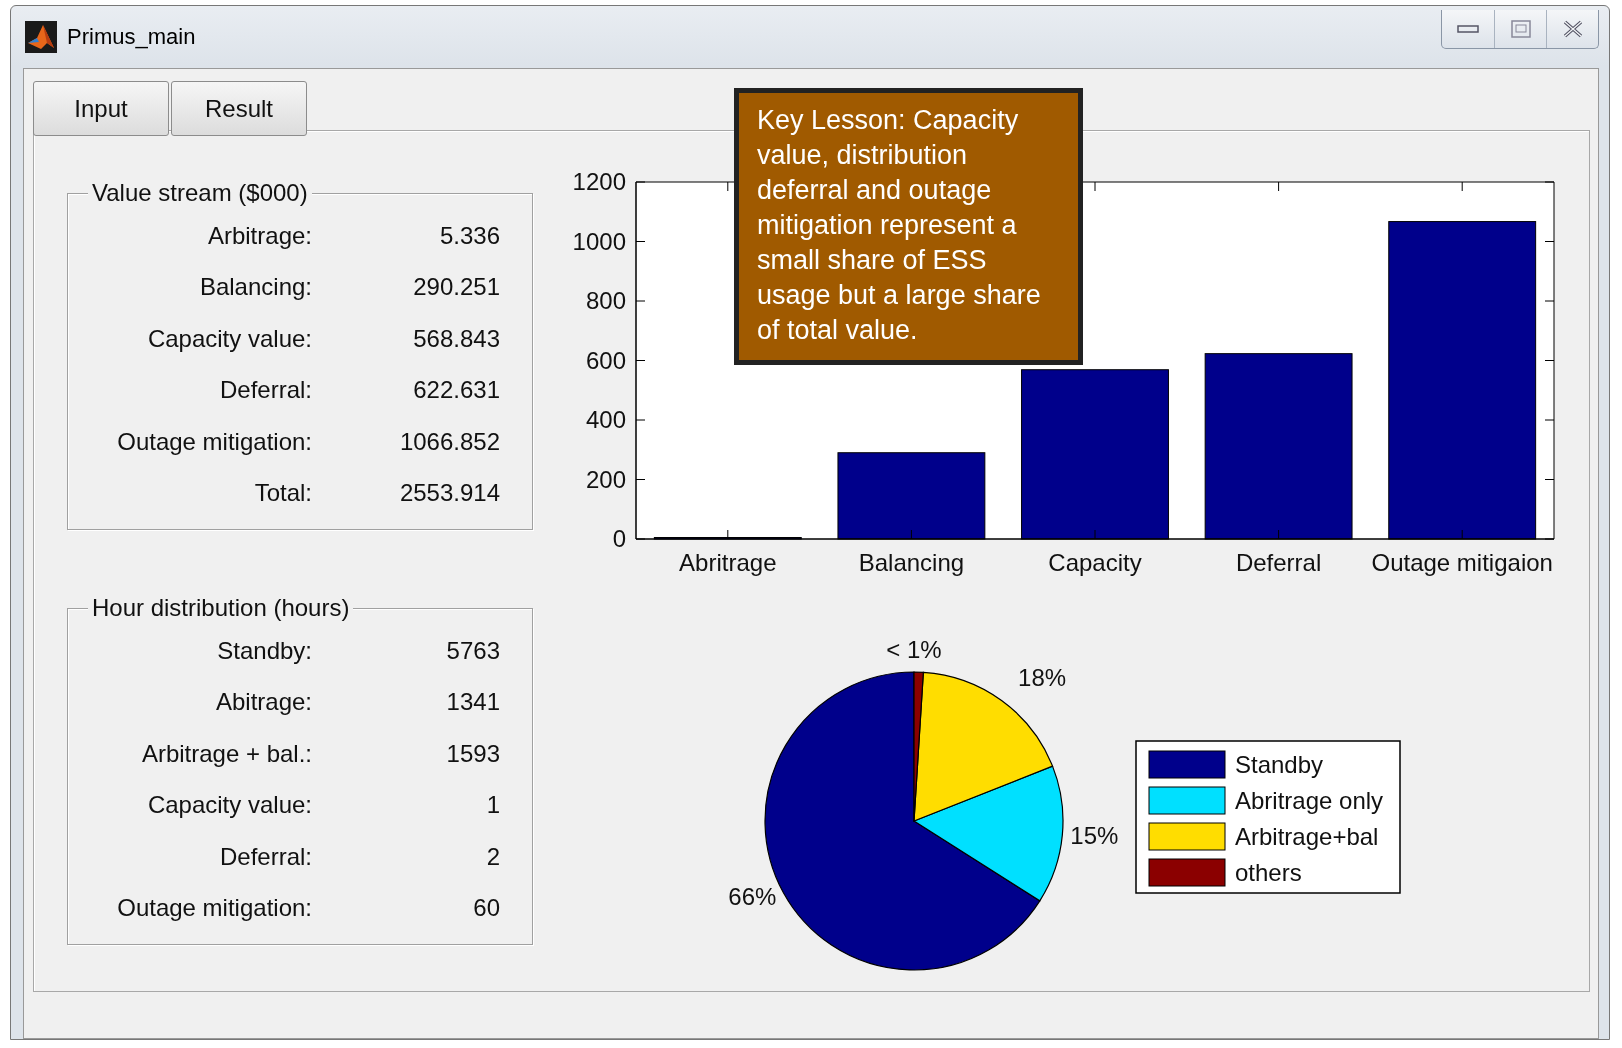 The image size is (1622, 1048). Describe the element at coordinates (472, 650) in the screenshot. I see `field-value: 5763` at that location.